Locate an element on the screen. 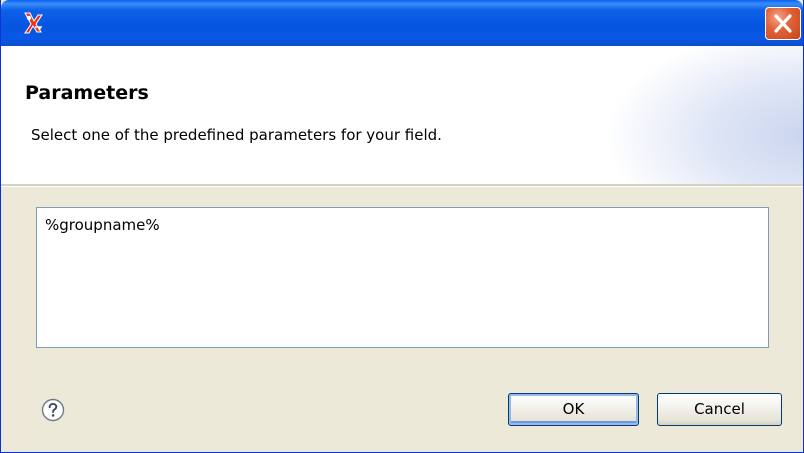 The image size is (804, 453). ok-button: OK is located at coordinates (573, 409).